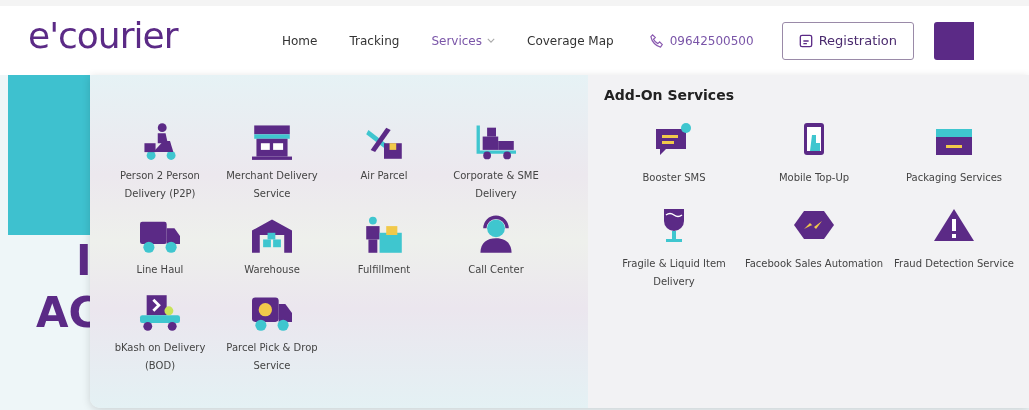  What do you see at coordinates (272, 251) in the screenshot?
I see `service-link: Warehouse` at bounding box center [272, 251].